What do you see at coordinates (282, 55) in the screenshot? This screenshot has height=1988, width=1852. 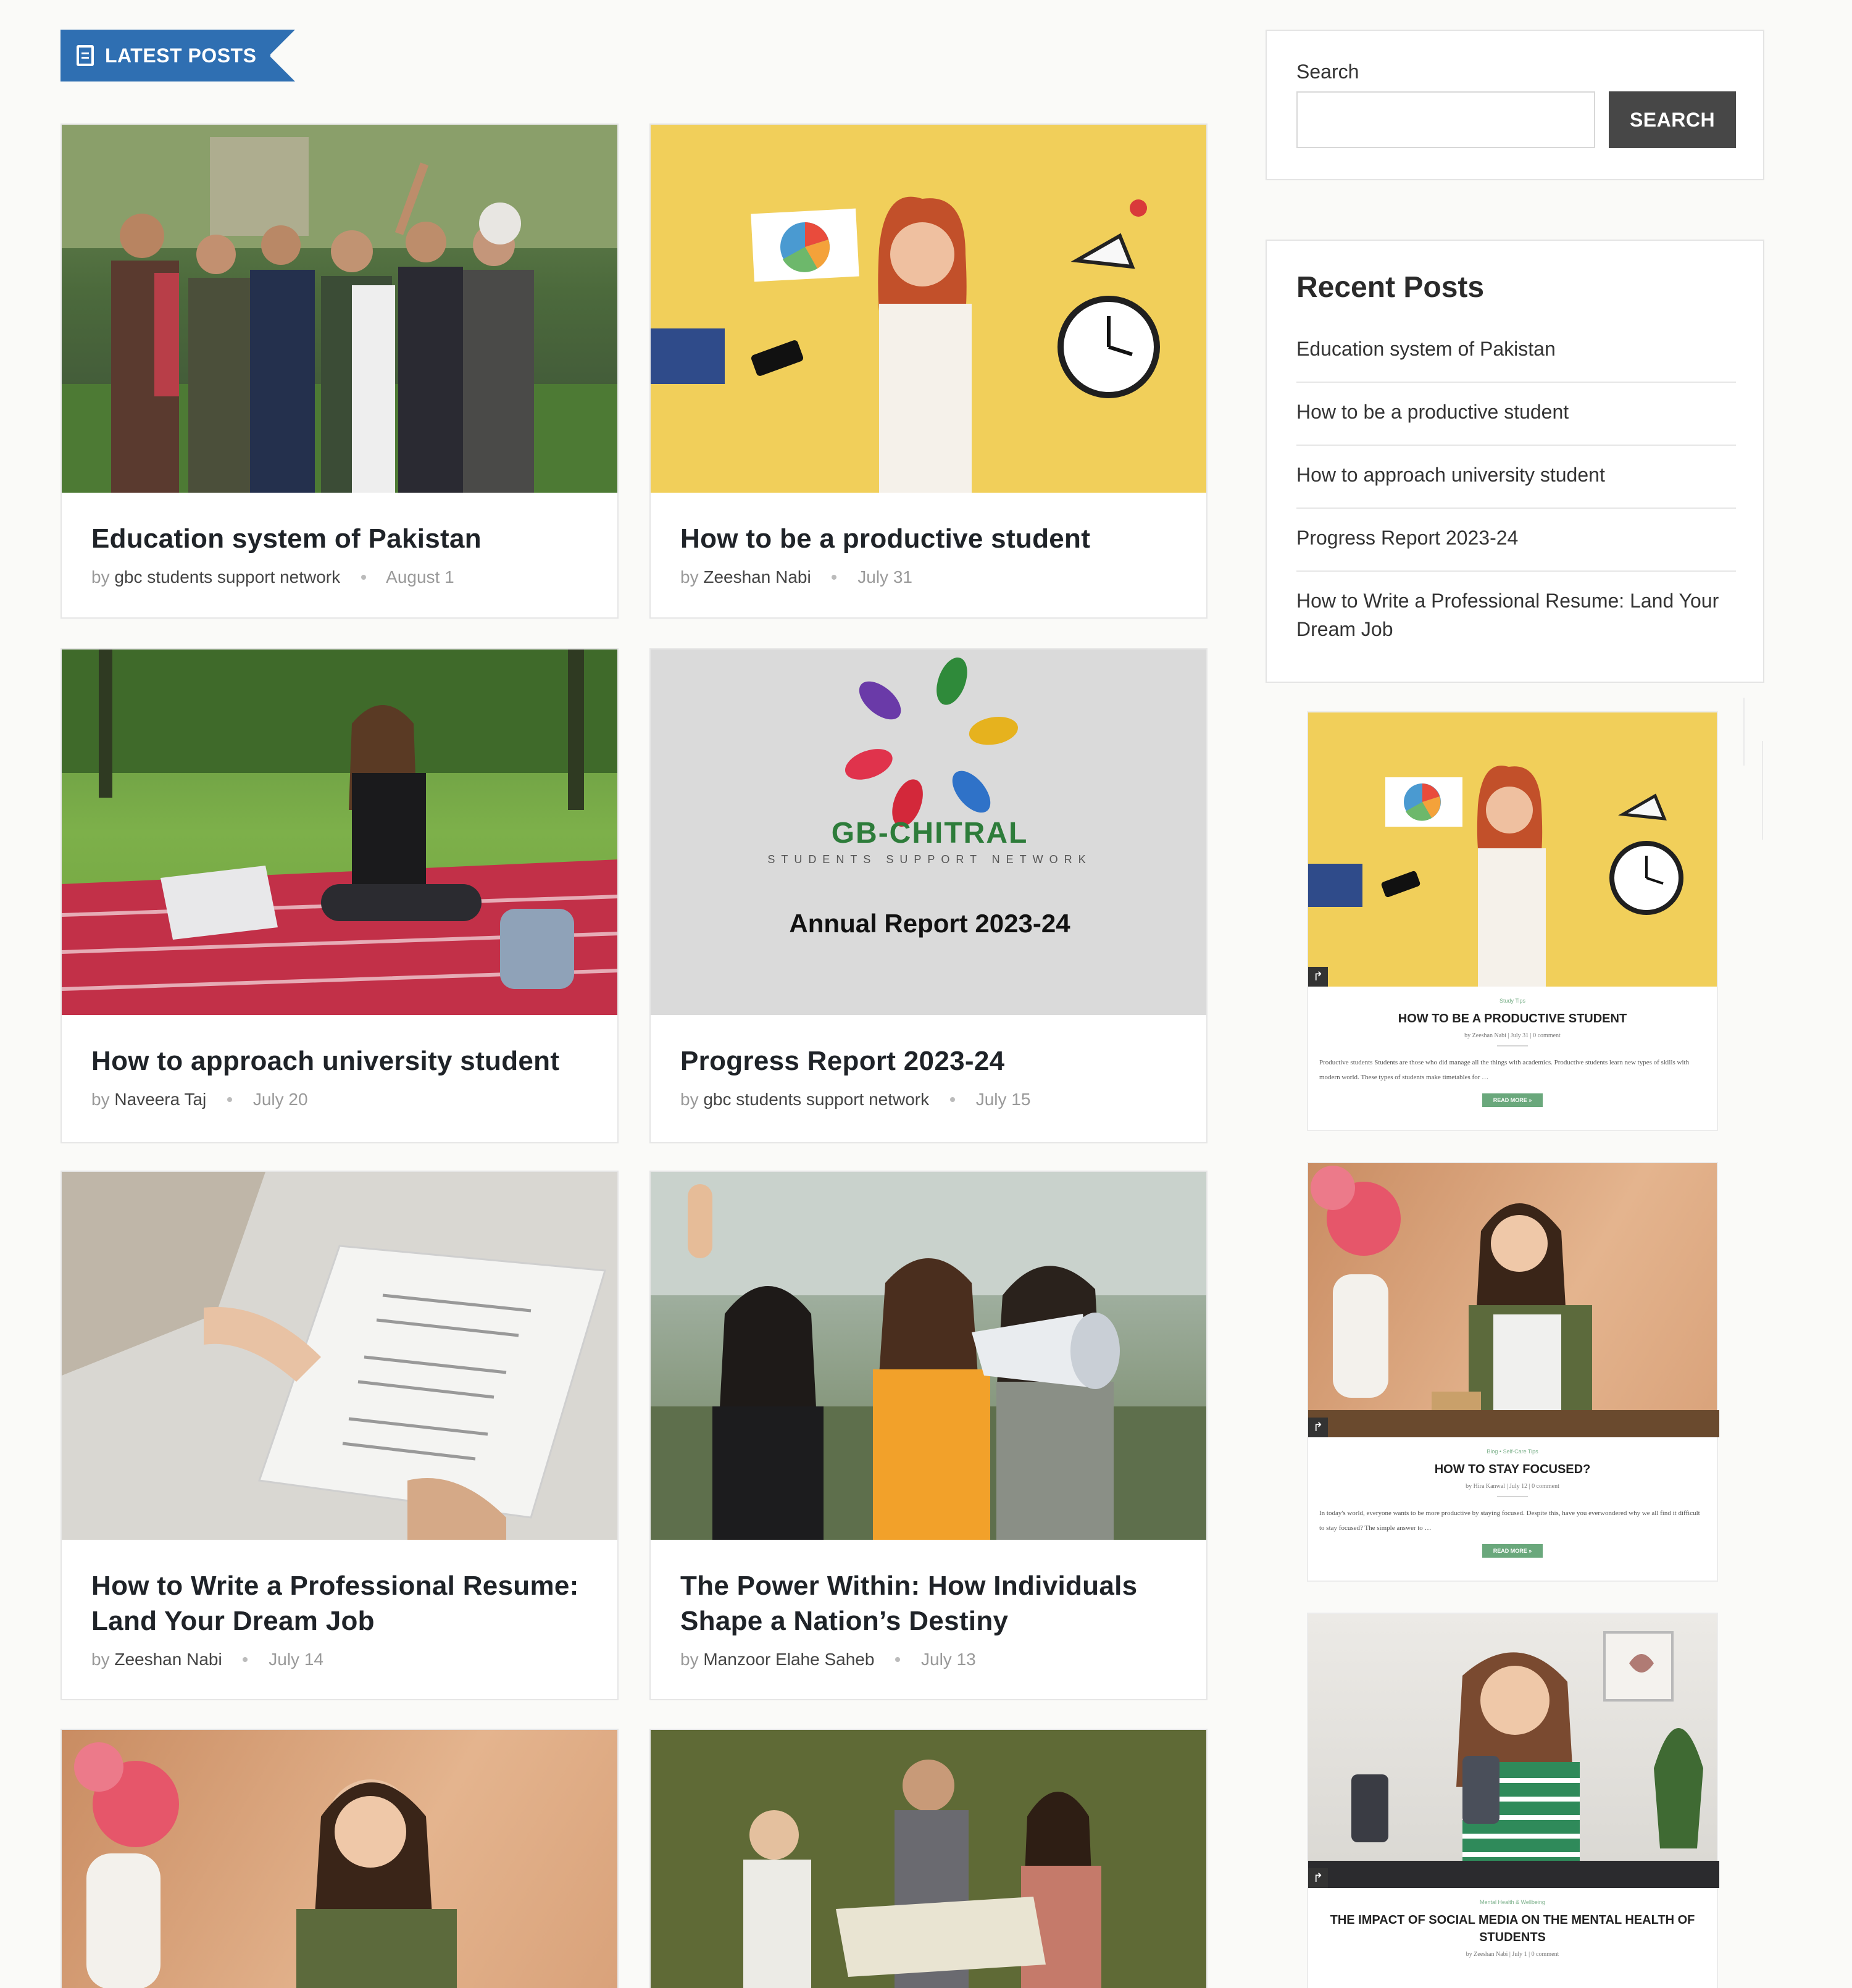 I see `badge-ribbon-tail` at bounding box center [282, 55].